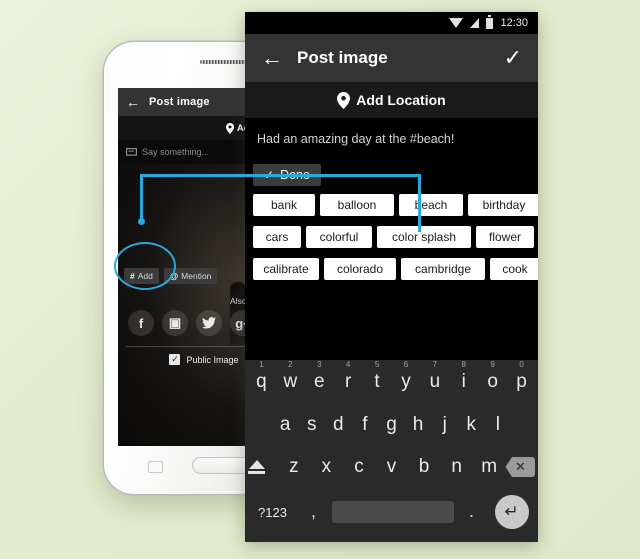 The width and height of the screenshot is (640, 559). I want to click on keyboard-row-4: ?123 , . ↵, so click(391, 512).